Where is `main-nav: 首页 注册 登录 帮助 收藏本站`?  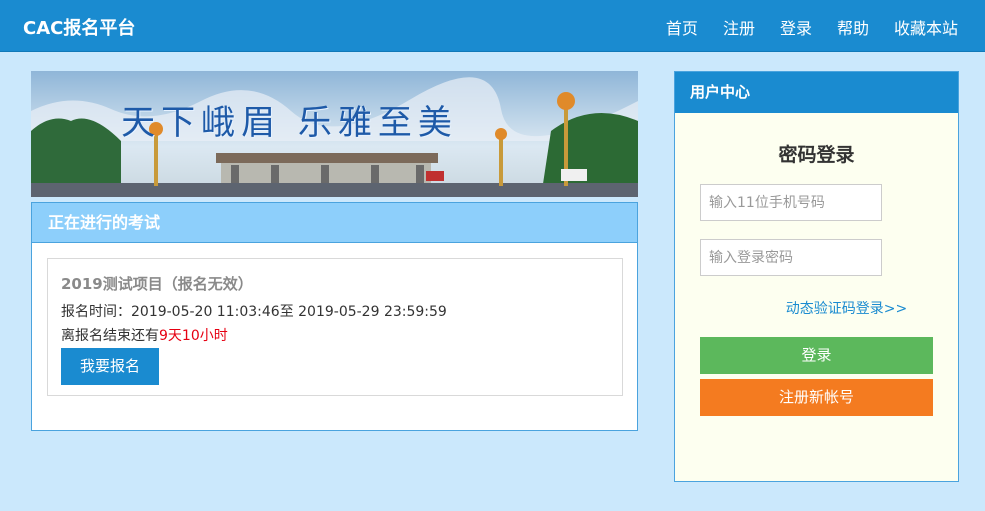
main-nav: 首页 注册 登录 帮助 收藏本站 is located at coordinates (799, 27).